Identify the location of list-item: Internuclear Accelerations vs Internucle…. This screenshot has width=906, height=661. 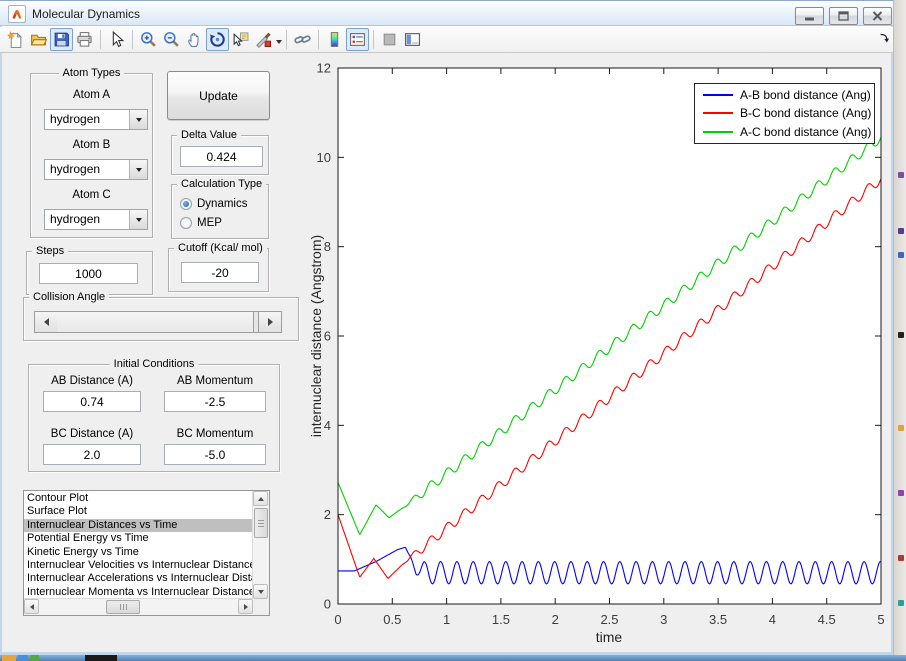
(138, 578).